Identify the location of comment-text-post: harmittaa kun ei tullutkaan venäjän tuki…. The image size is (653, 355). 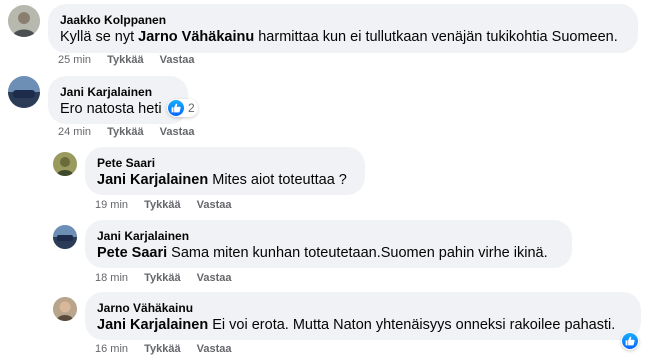
(436, 37).